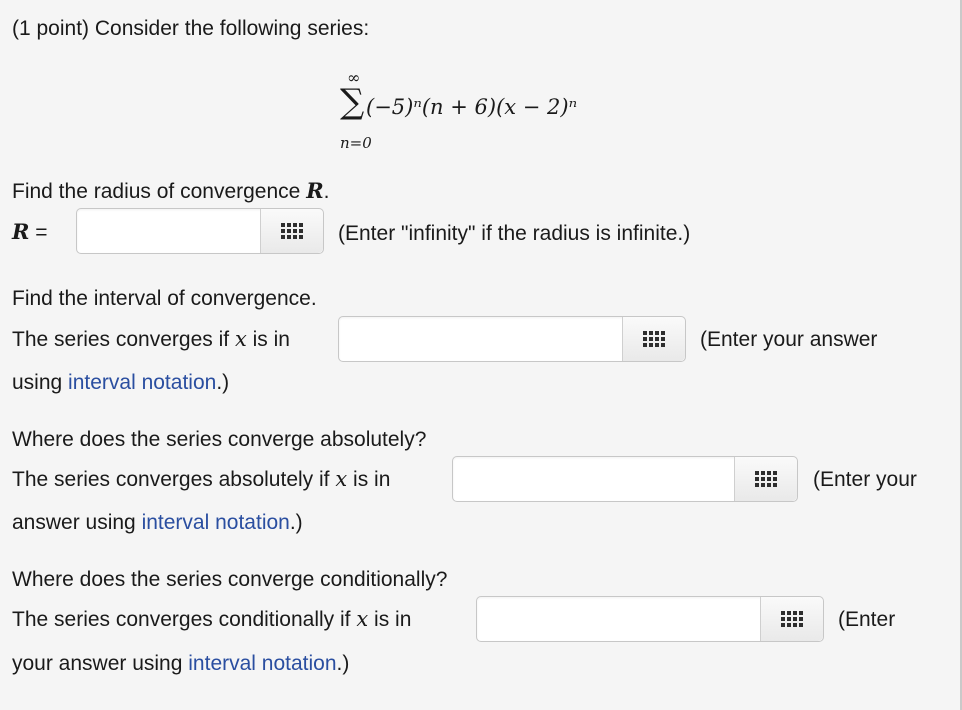 This screenshot has height=710, width=962. What do you see at coordinates (240, 339) in the screenshot?
I see `interval-var: x` at bounding box center [240, 339].